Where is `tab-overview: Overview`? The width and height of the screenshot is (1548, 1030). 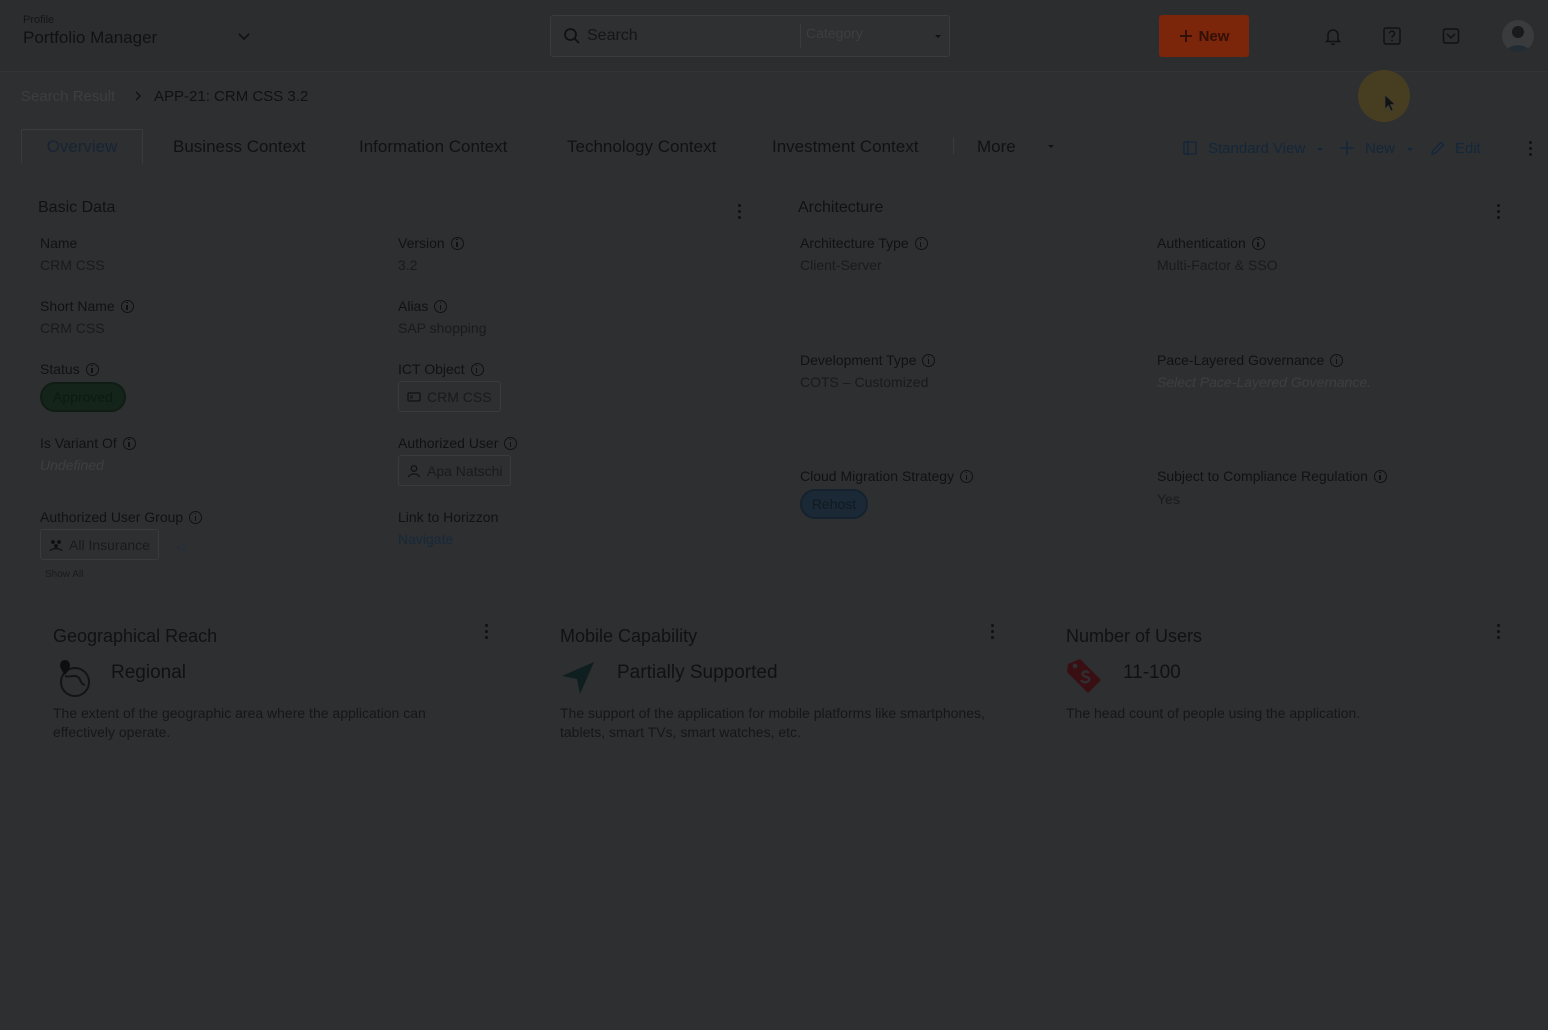 tab-overview: Overview is located at coordinates (82, 146).